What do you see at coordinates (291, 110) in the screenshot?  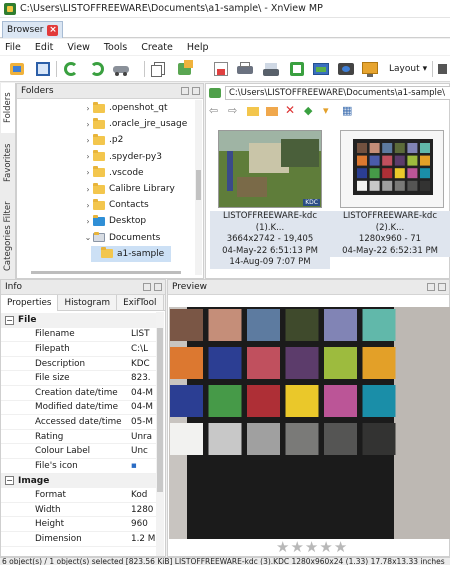 I see `delete-icon: ✕` at bounding box center [291, 110].